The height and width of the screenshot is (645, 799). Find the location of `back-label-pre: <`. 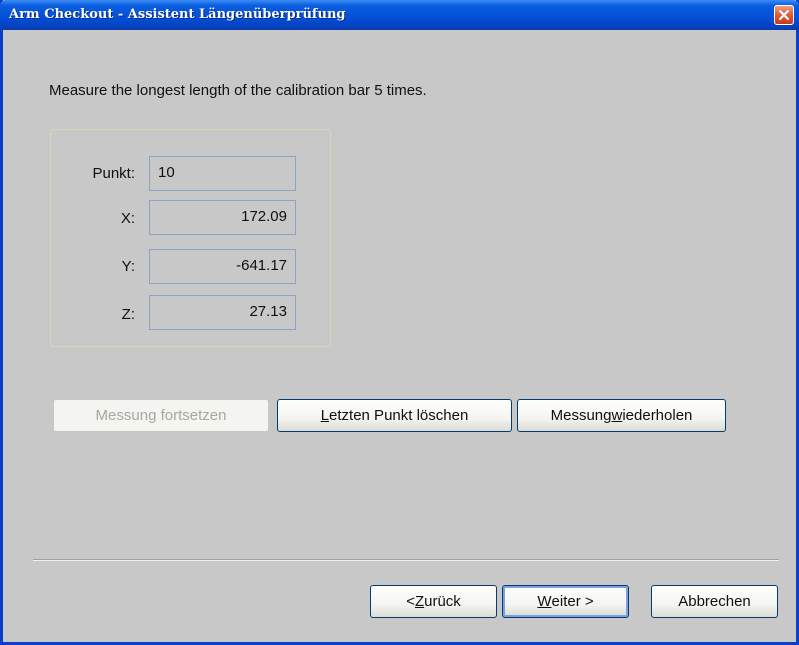

back-label-pre: < is located at coordinates (410, 601).